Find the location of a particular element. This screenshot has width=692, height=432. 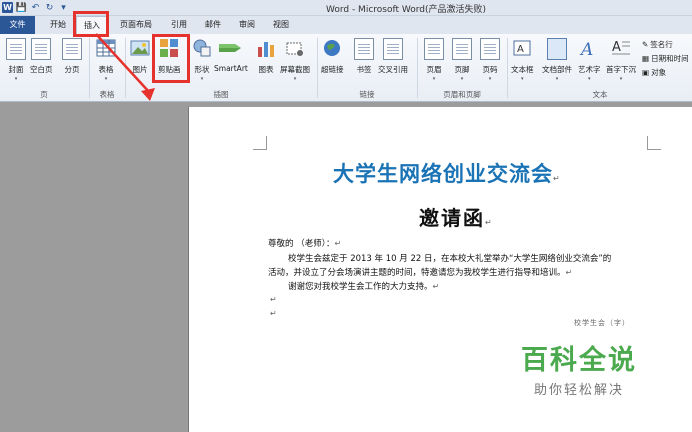

watermark: 百科全说 助你轻松解决 is located at coordinates (579, 368).